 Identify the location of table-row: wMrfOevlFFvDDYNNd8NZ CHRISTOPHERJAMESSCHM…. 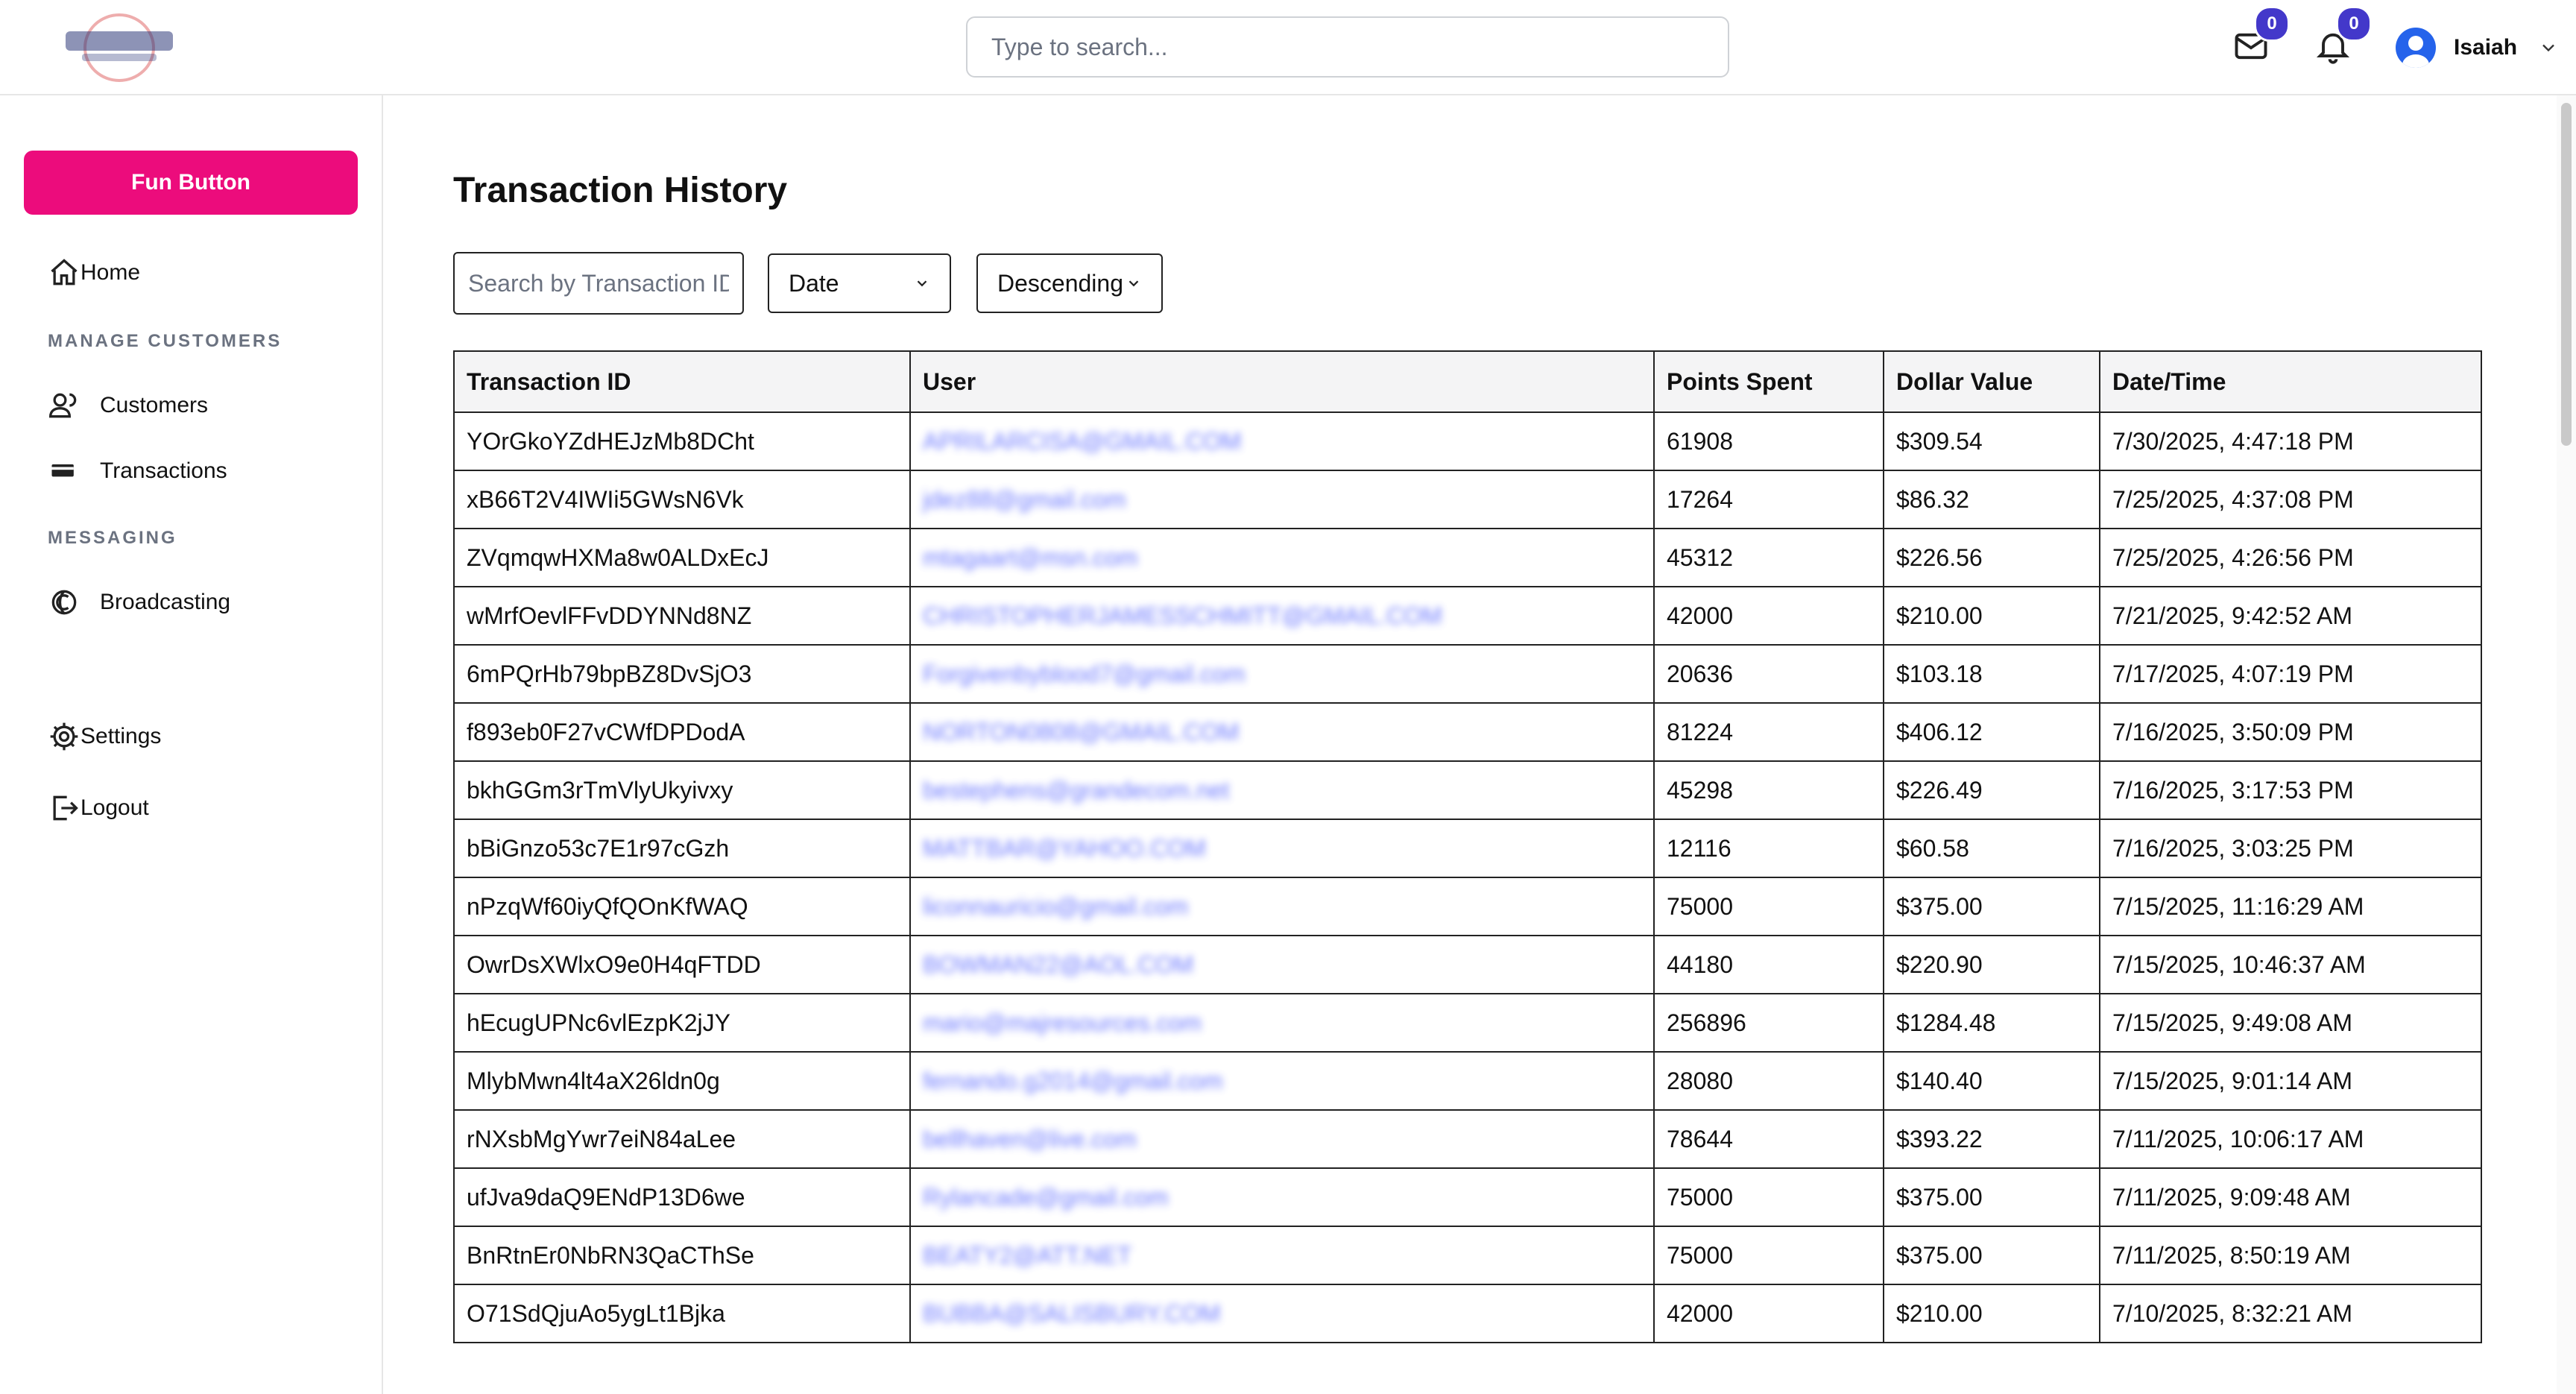
(1467, 616).